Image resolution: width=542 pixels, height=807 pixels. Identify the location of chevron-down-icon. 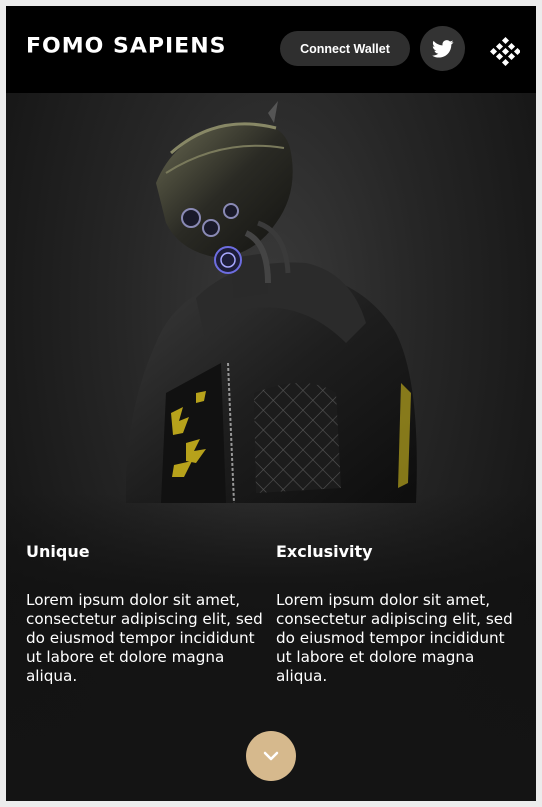
(271, 756).